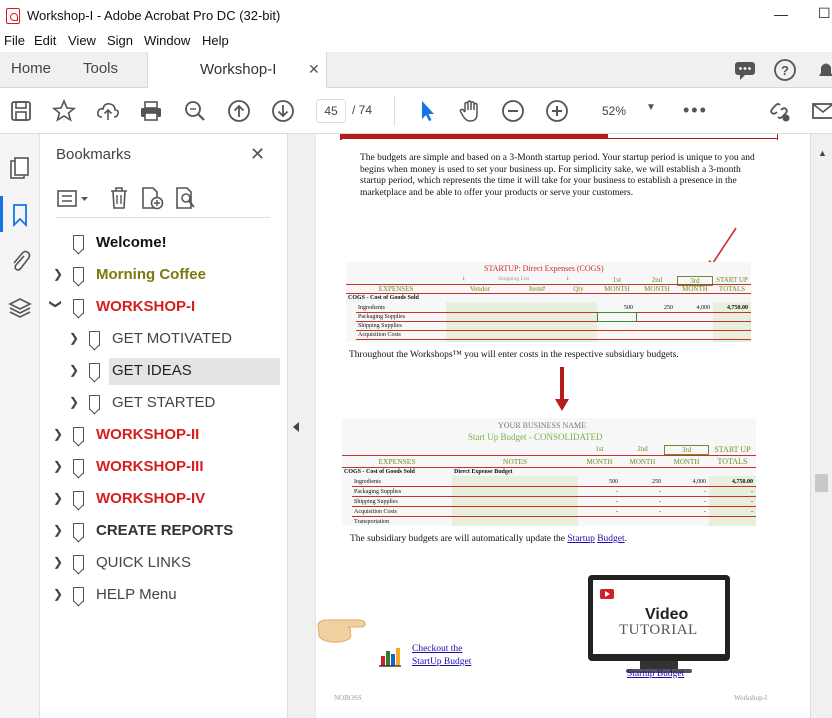 Image resolution: width=832 pixels, height=718 pixels. What do you see at coordinates (703, 308) in the screenshot?
I see `ingredients-month-3: 4,000` at bounding box center [703, 308].